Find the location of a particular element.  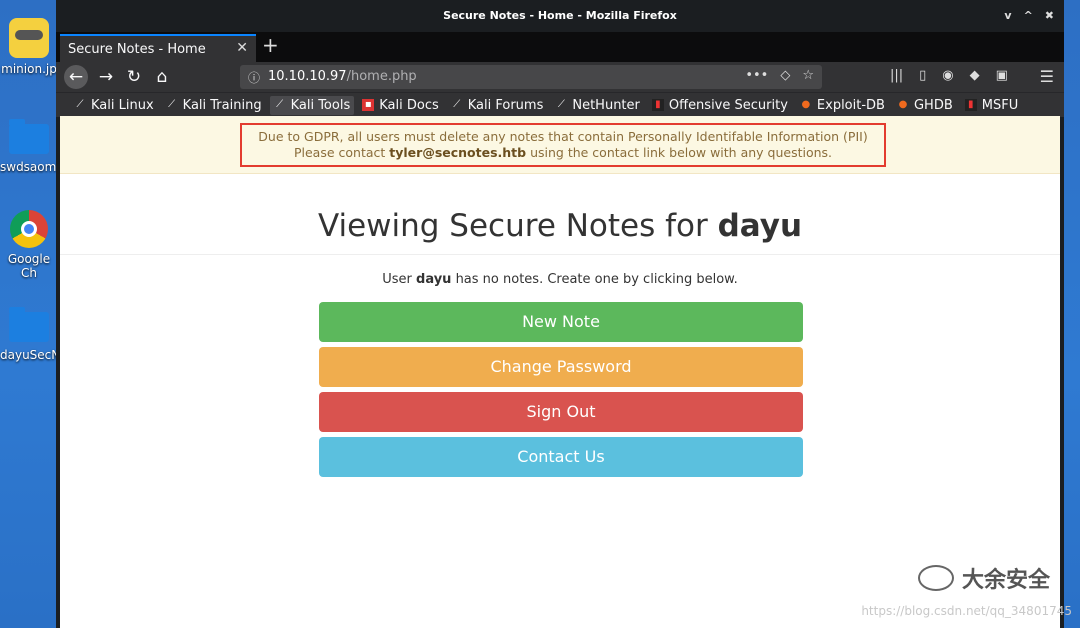

page-actions-icon: ••• is located at coordinates (756, 75).